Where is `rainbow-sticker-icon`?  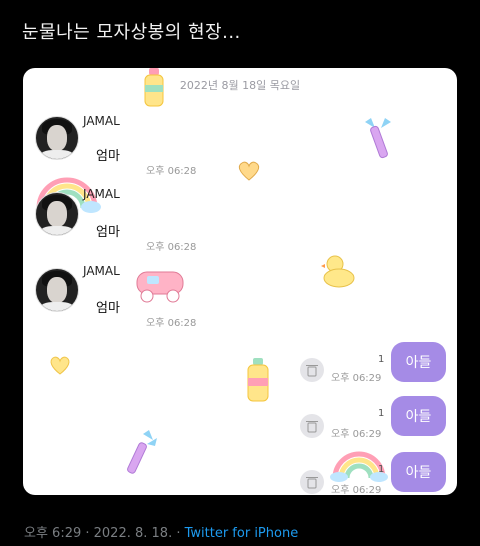 rainbow-sticker-icon is located at coordinates (359, 466).